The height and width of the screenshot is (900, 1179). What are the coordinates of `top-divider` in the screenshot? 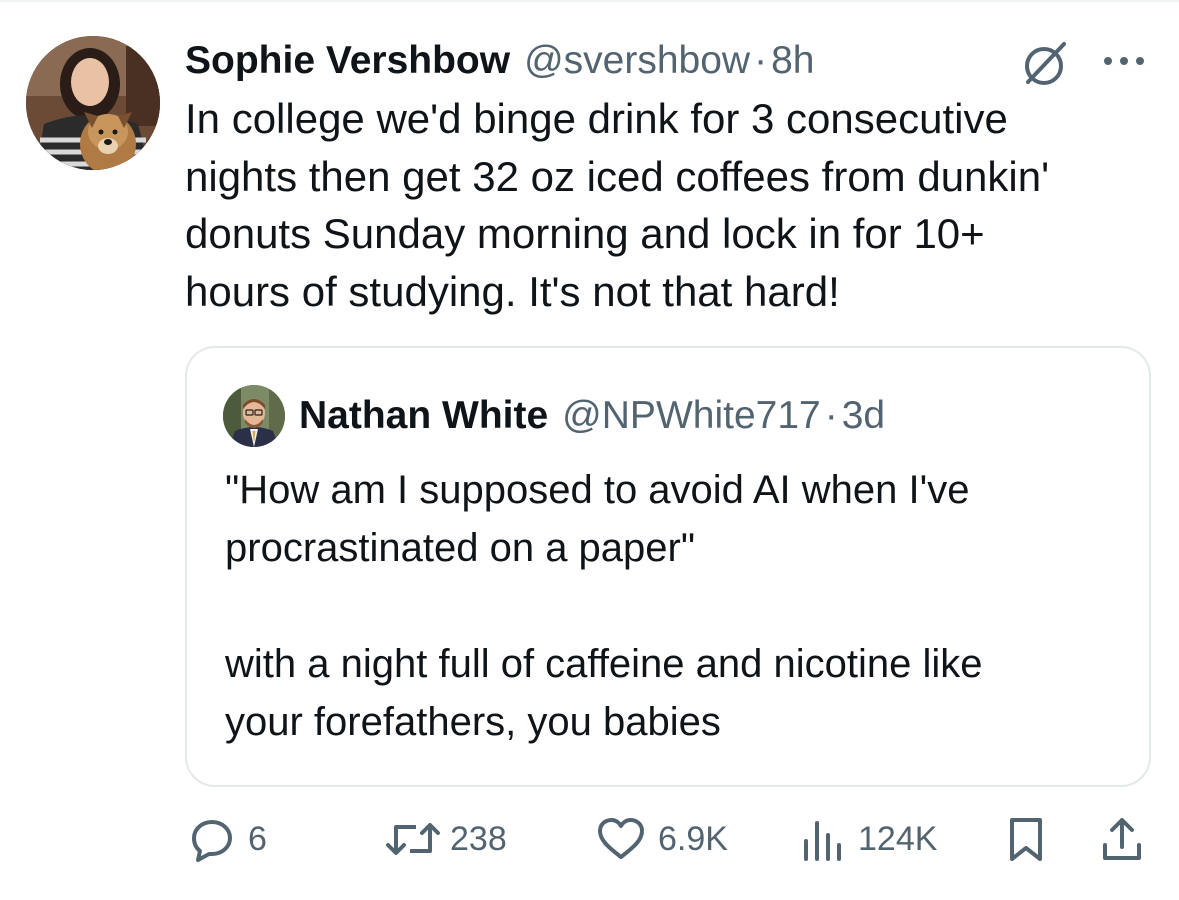 It's located at (589, 1).